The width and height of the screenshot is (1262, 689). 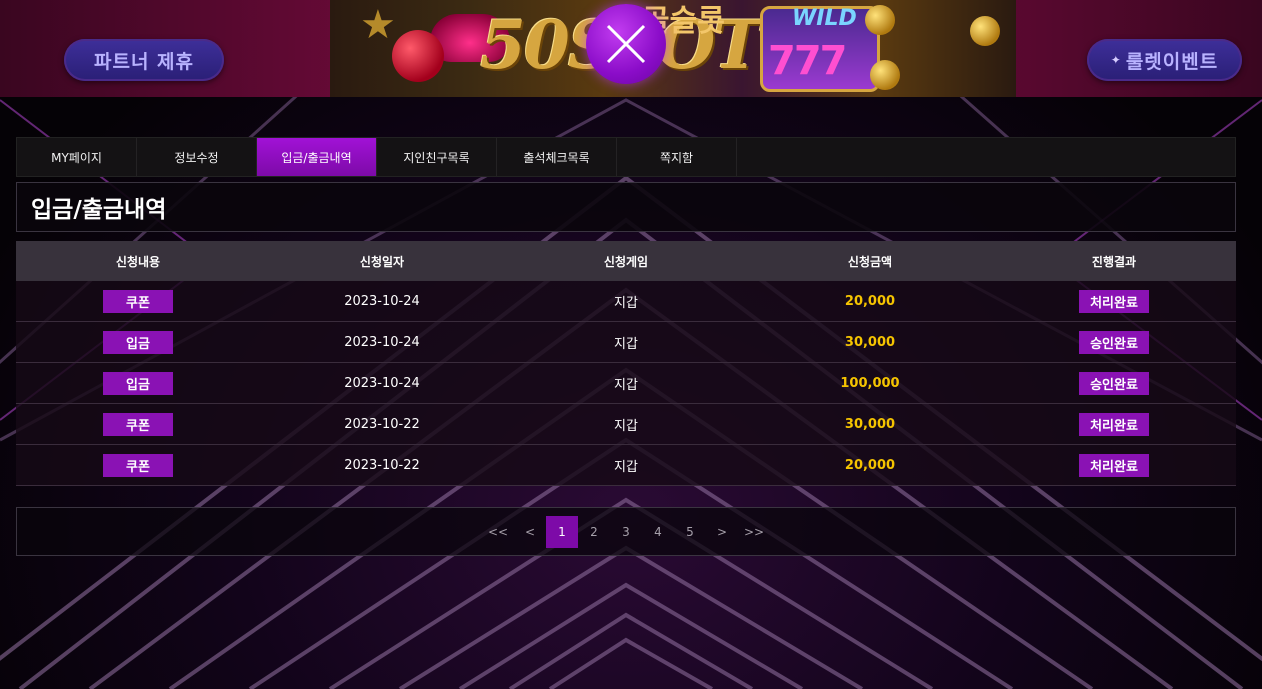 I want to click on table-row: 쿠폰 2023-10-22 지갑 20,000 처리완료, so click(x=626, y=465).